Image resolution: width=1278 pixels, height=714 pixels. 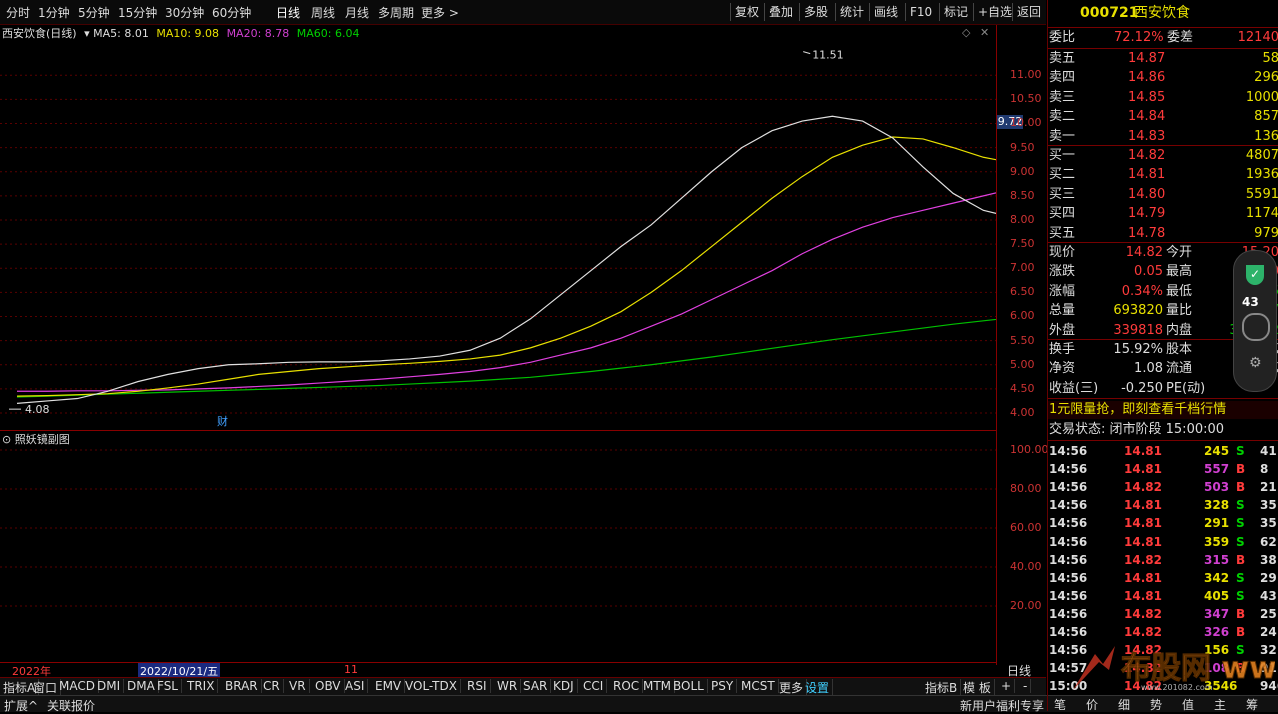 I want to click on bid-row: 买二 14.81 1936, so click(x=1163, y=175).